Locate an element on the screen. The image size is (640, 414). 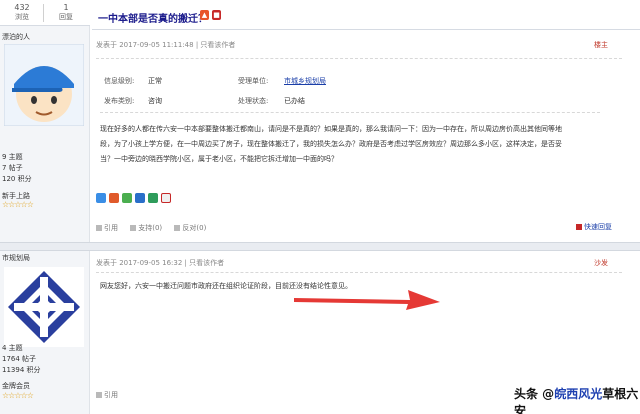
share-weibo-icon is located at coordinates (114, 198).